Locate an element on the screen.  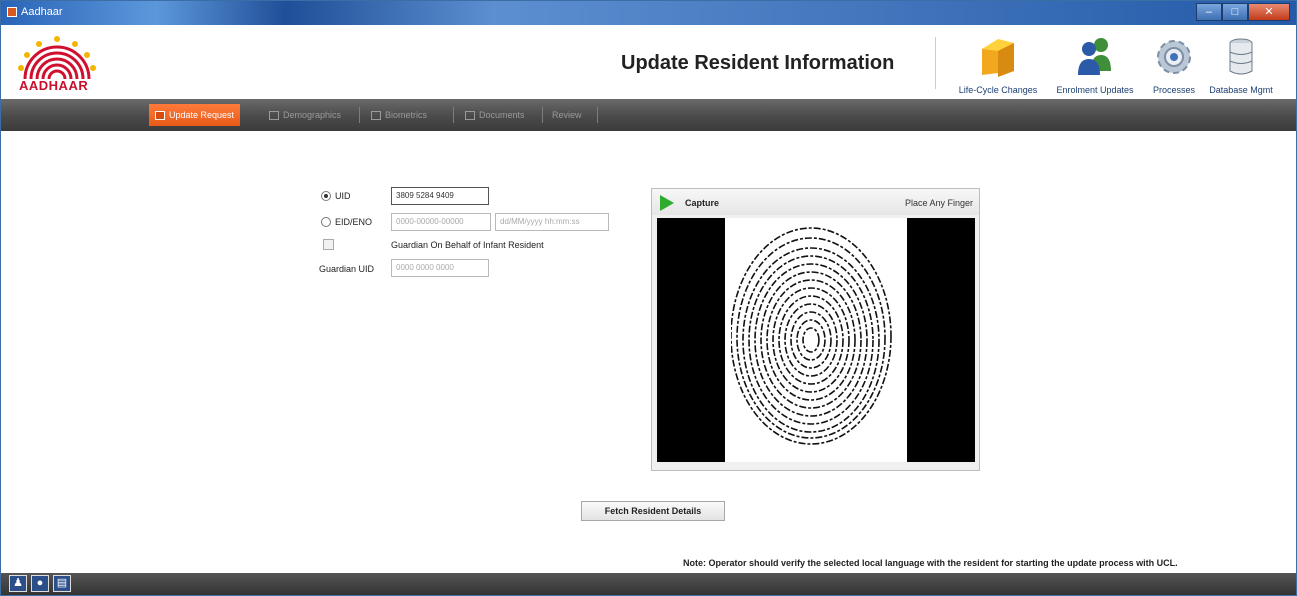
eid-radio is located at coordinates (326, 222).